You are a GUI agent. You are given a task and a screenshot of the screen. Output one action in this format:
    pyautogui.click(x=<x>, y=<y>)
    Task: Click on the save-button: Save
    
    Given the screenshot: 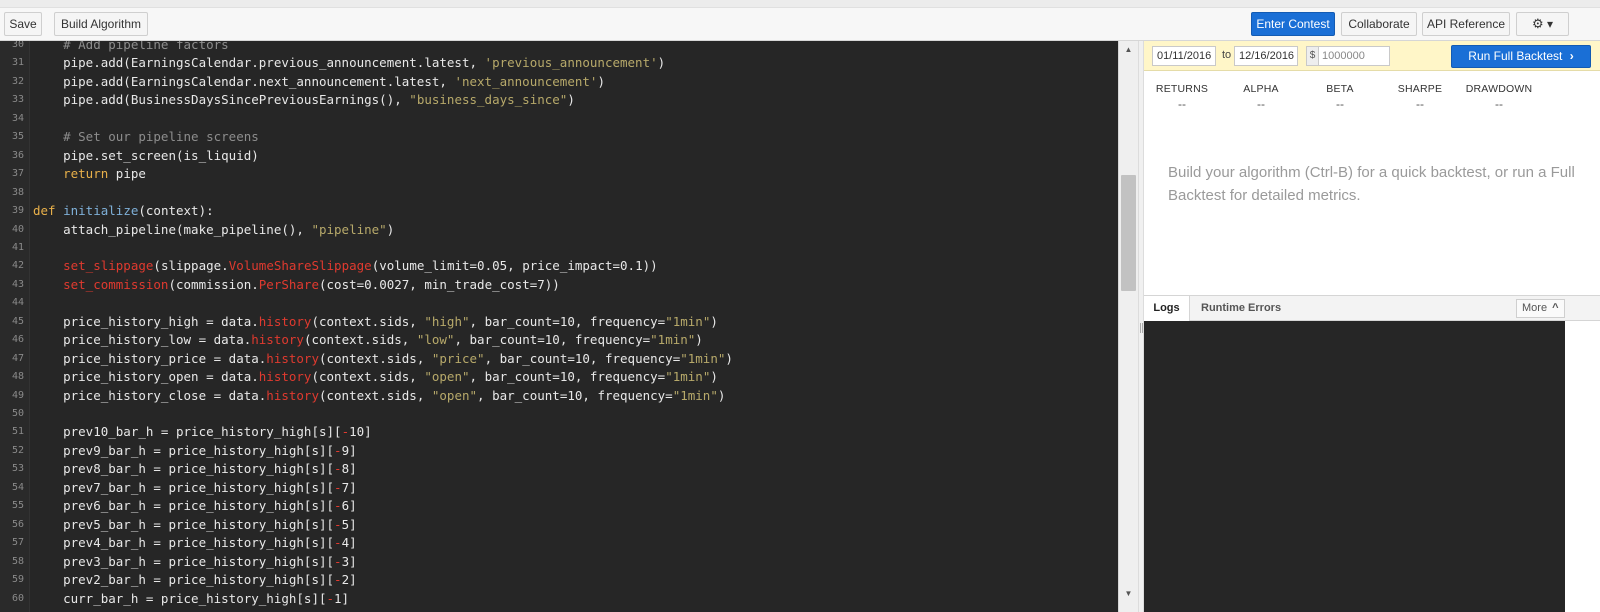 What is the action you would take?
    pyautogui.click(x=23, y=24)
    